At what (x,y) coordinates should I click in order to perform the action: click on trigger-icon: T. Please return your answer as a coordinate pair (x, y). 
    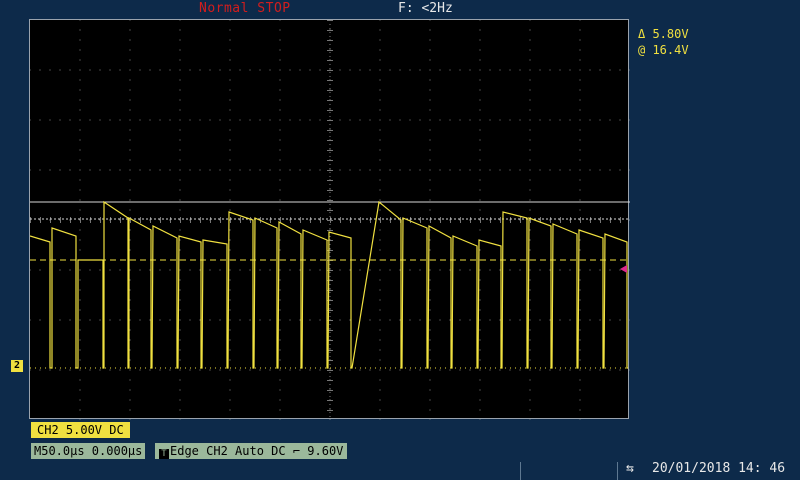
    Looking at the image, I should click on (164, 454).